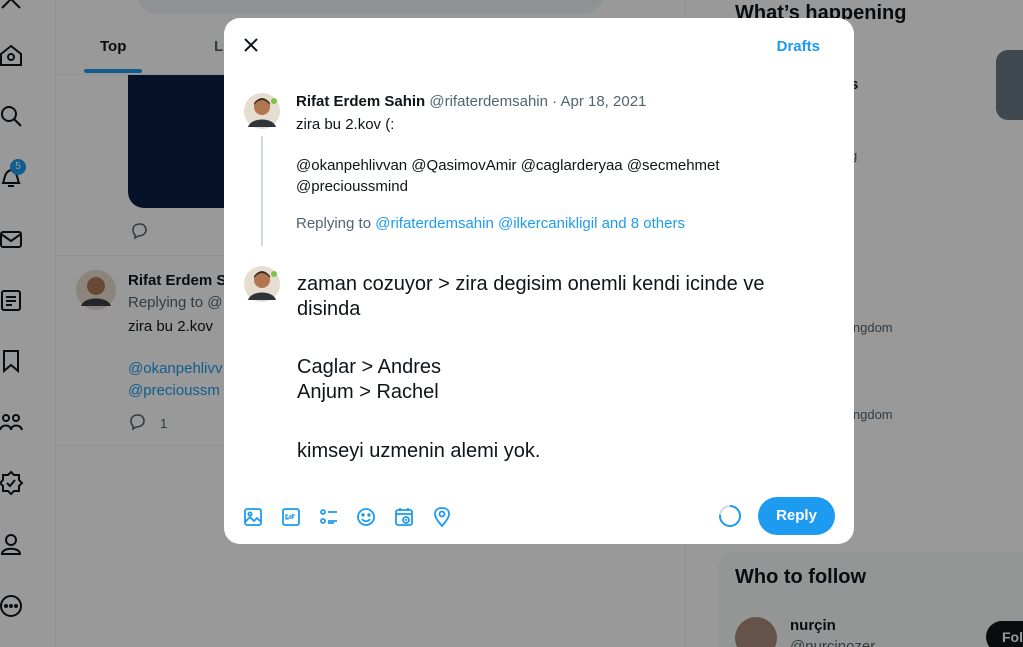 The height and width of the screenshot is (647, 1023). I want to click on compose-line: Caglar > Andres, so click(369, 367).